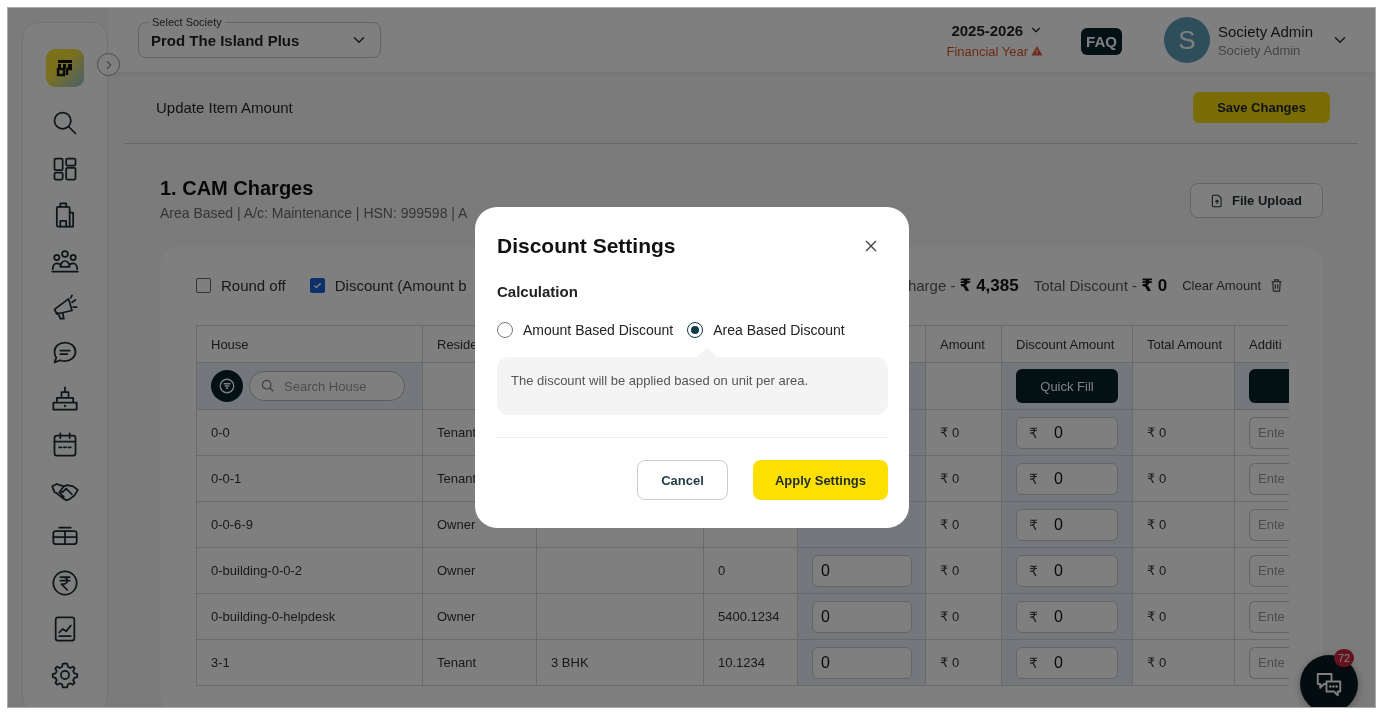  I want to click on rupee-icon, so click(65, 583).